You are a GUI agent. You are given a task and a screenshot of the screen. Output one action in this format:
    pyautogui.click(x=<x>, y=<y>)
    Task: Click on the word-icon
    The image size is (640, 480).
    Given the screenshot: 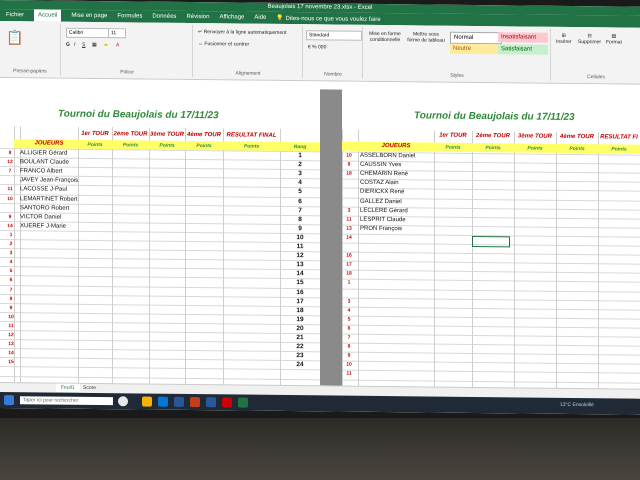 What is the action you would take?
    pyautogui.click(x=211, y=402)
    